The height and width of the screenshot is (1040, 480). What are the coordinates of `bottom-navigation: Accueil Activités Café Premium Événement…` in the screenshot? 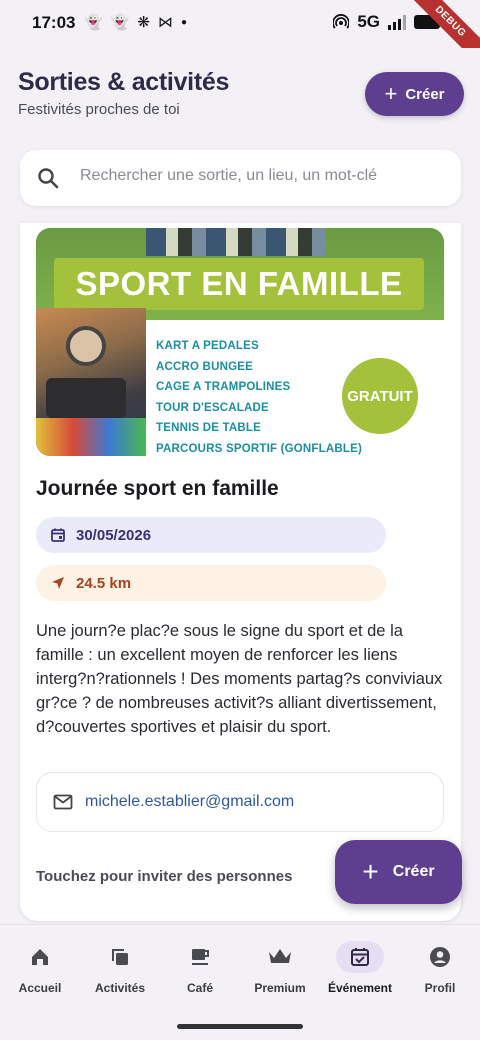 It's located at (240, 982).